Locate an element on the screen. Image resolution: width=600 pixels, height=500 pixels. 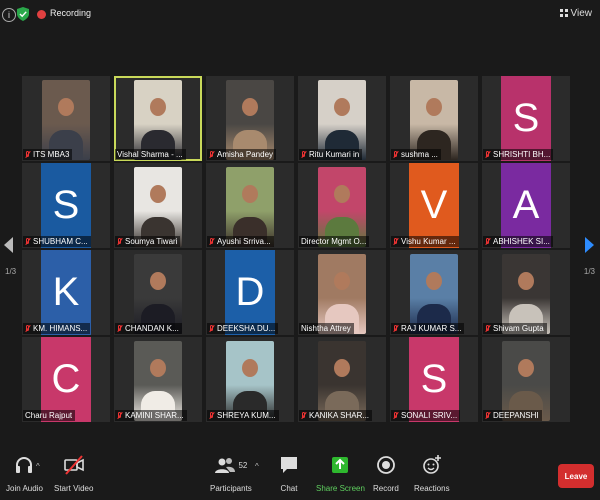
participant-tile: Soumya Tiwari is located at coordinates (158, 205).